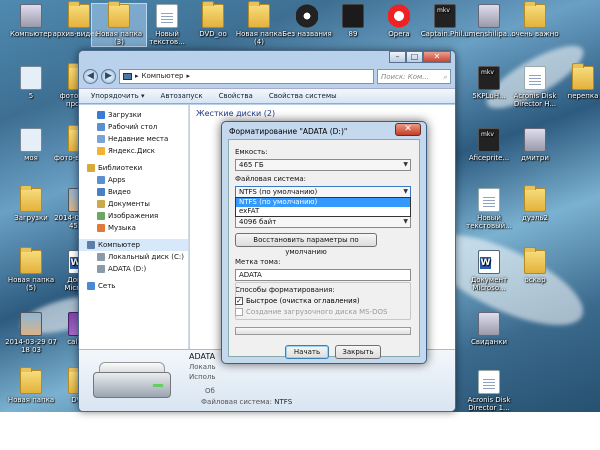  I want to click on search-input: Поиск: Ком... ⌕, so click(414, 76).